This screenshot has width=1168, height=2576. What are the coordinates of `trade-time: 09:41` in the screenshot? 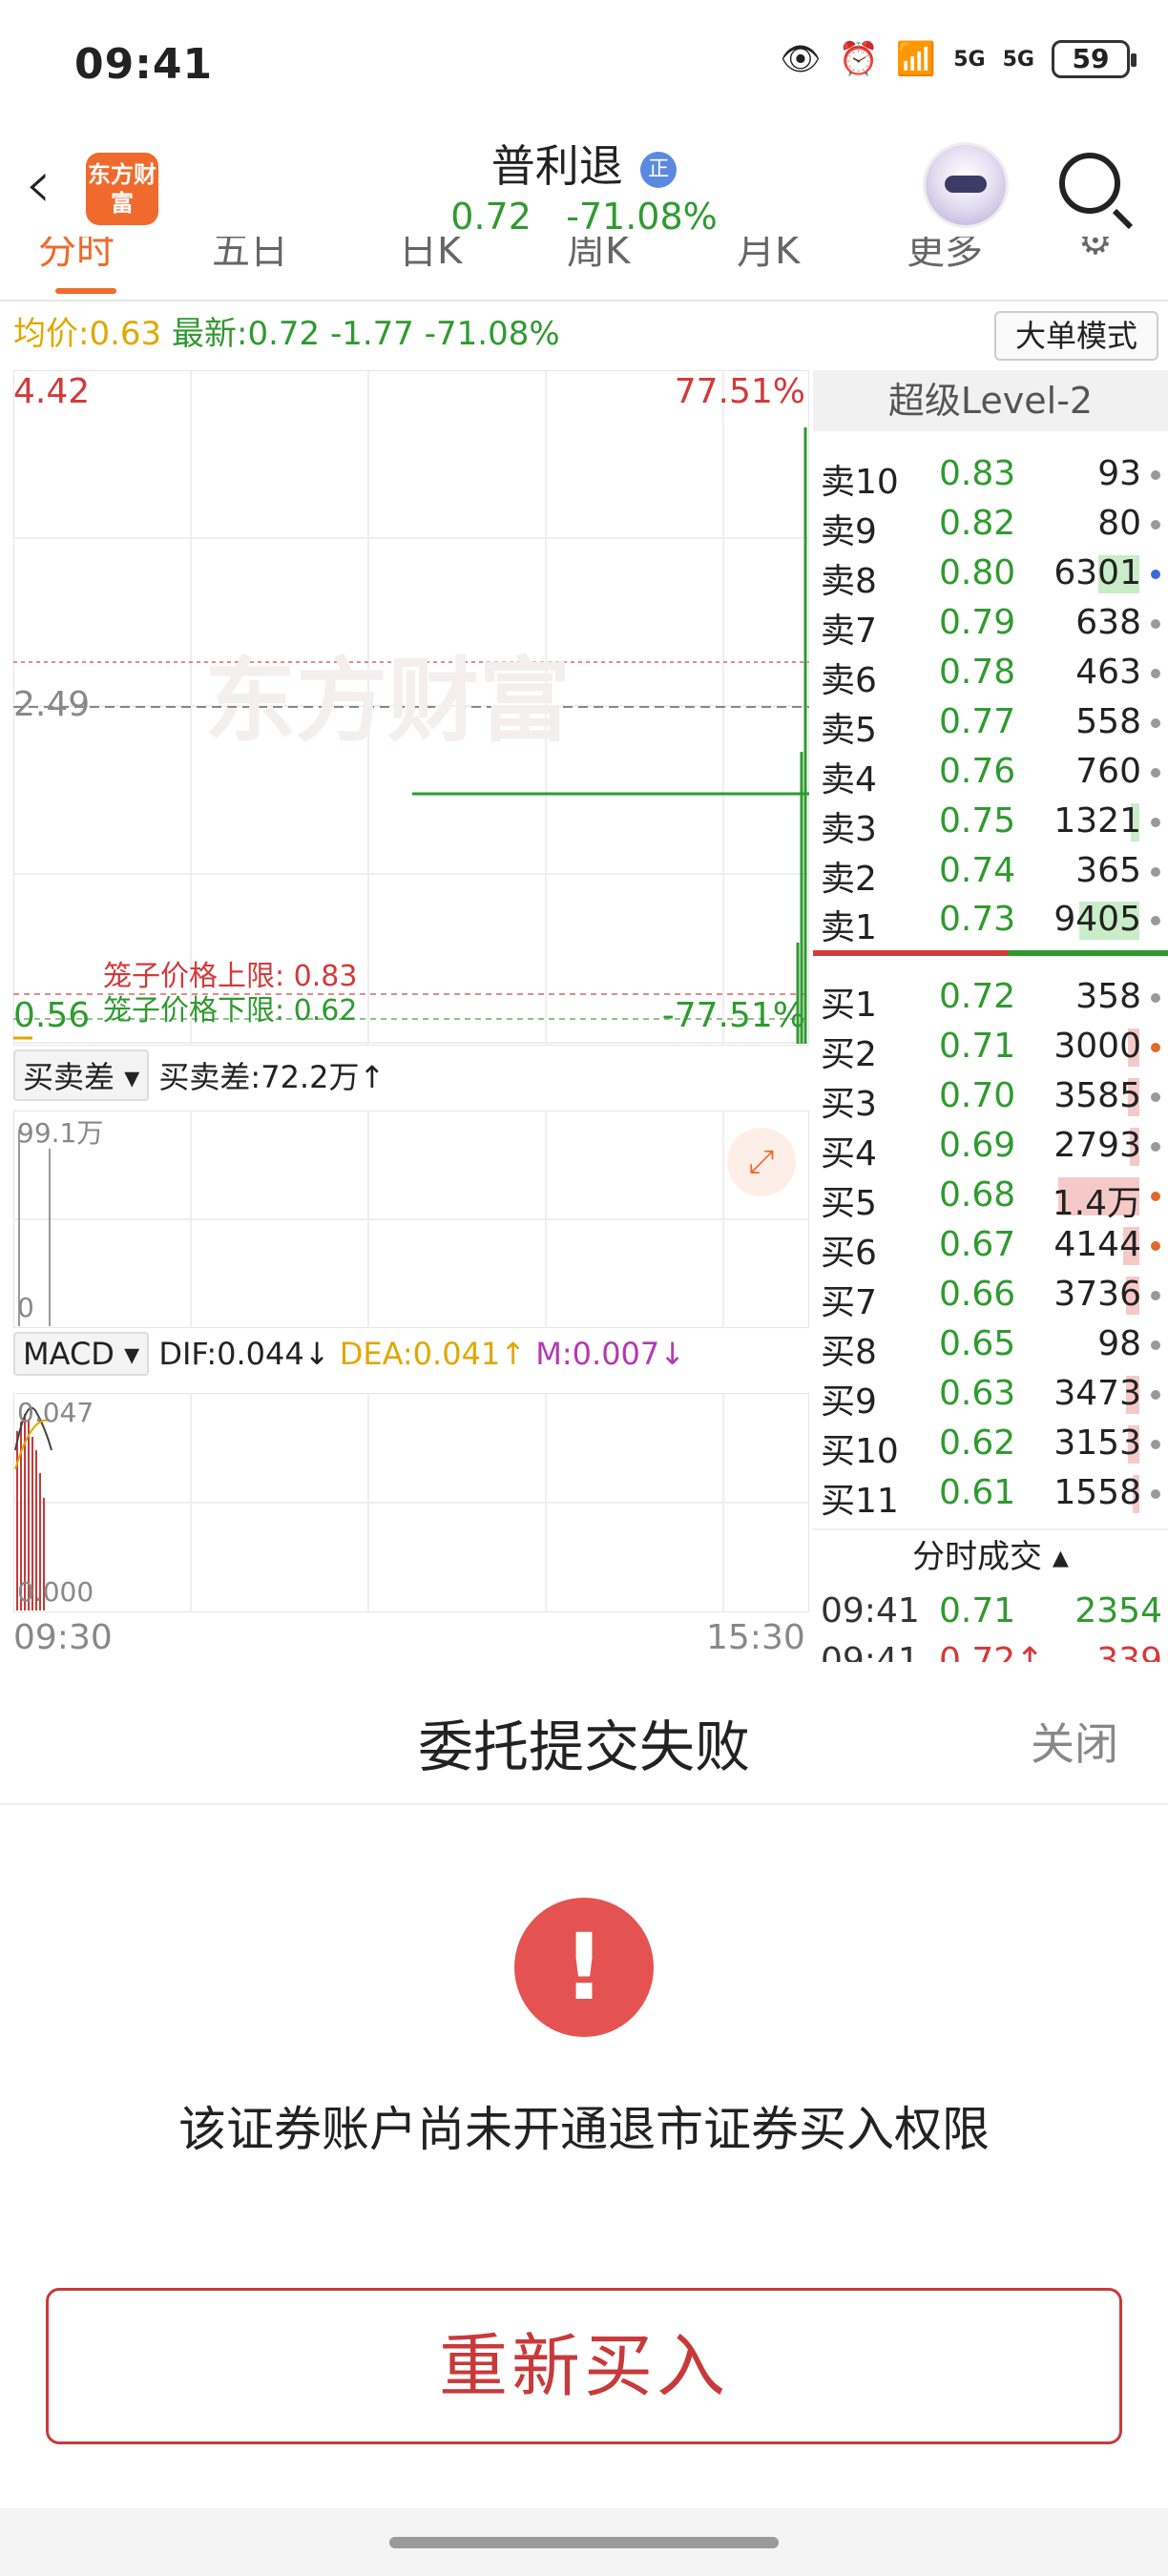 It's located at (870, 1611).